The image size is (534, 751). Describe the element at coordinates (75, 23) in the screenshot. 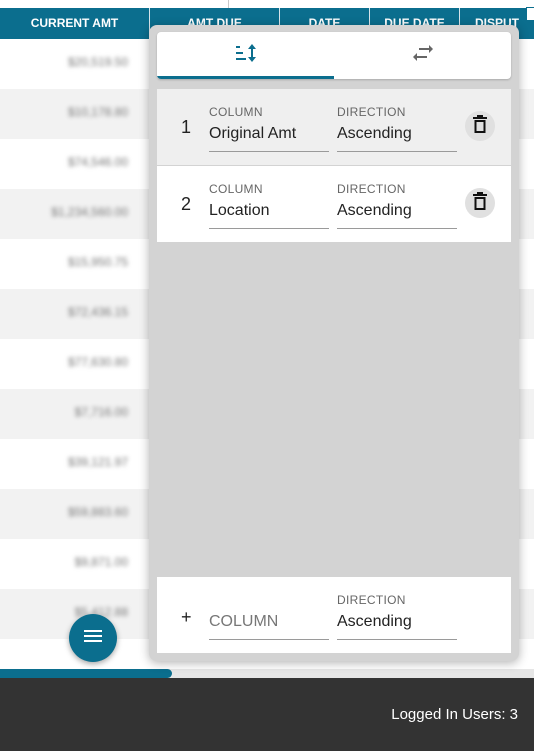

I see `header-current-amt: CURRENT AMT` at that location.